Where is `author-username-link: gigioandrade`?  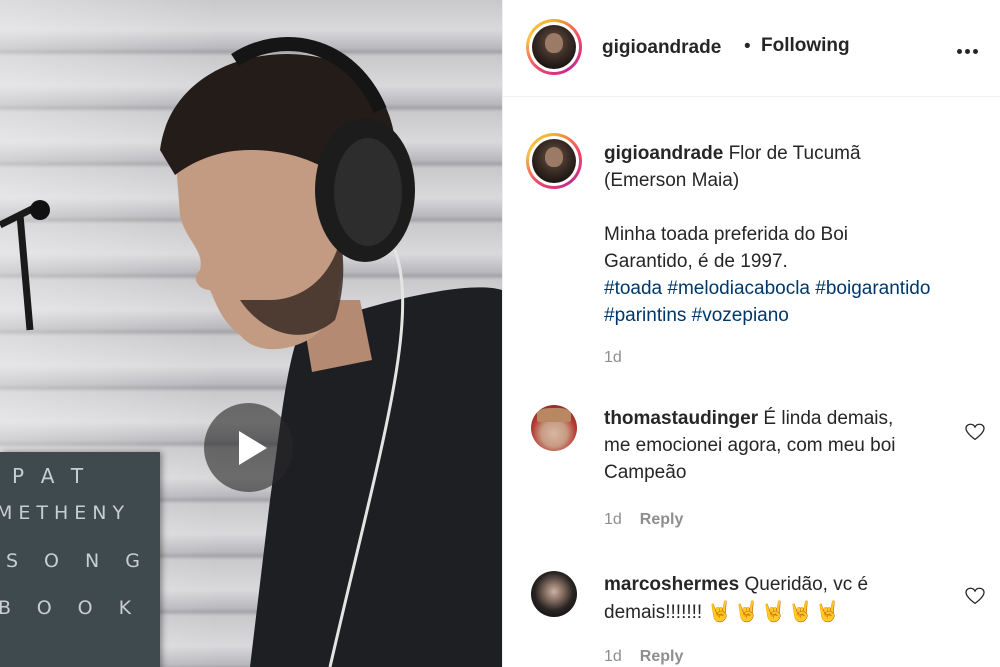
author-username-link: gigioandrade is located at coordinates (661, 48).